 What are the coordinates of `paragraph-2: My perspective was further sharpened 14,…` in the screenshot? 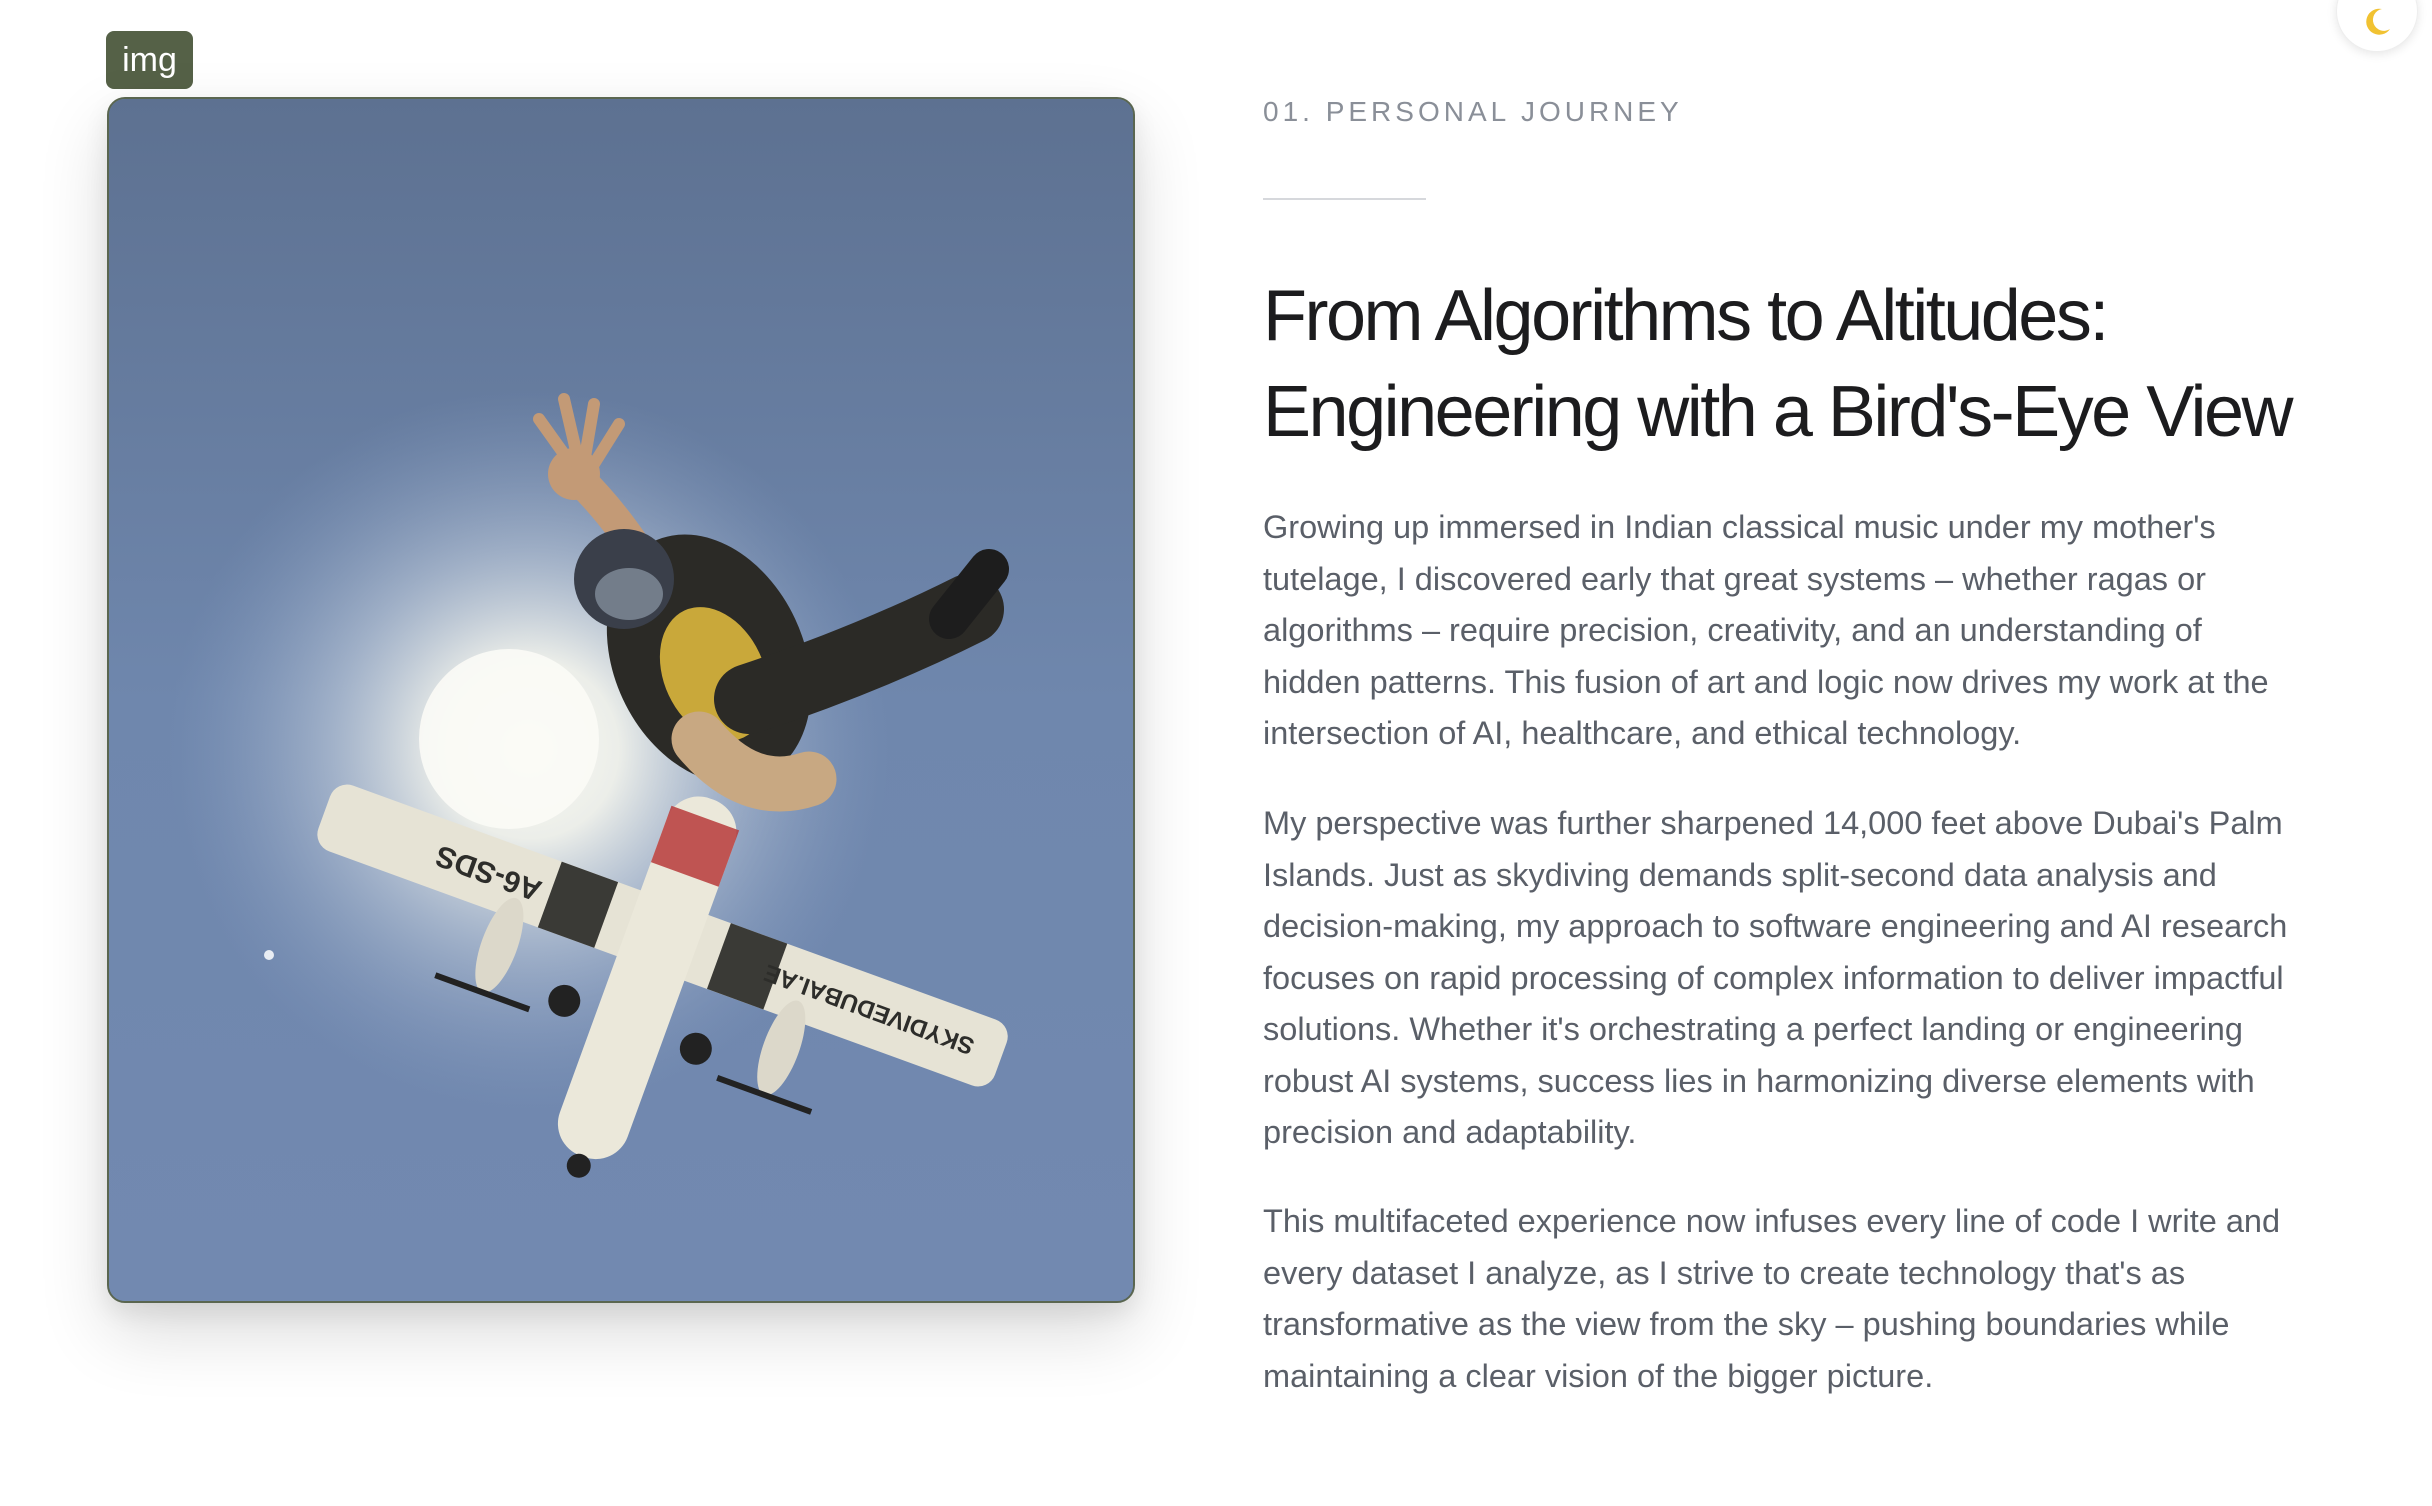 It's located at (1775, 977).